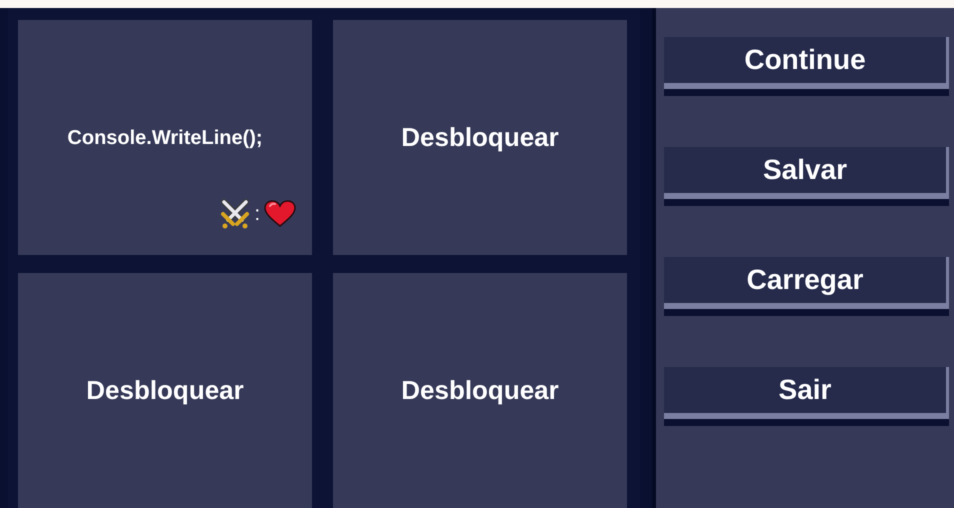  What do you see at coordinates (280, 214) in the screenshot?
I see `heart-icon` at bounding box center [280, 214].